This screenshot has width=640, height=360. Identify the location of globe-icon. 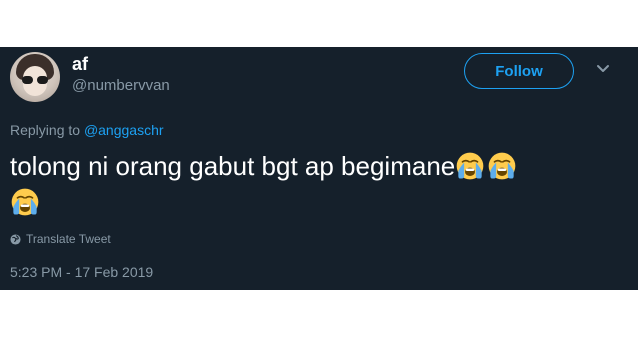
(15, 239).